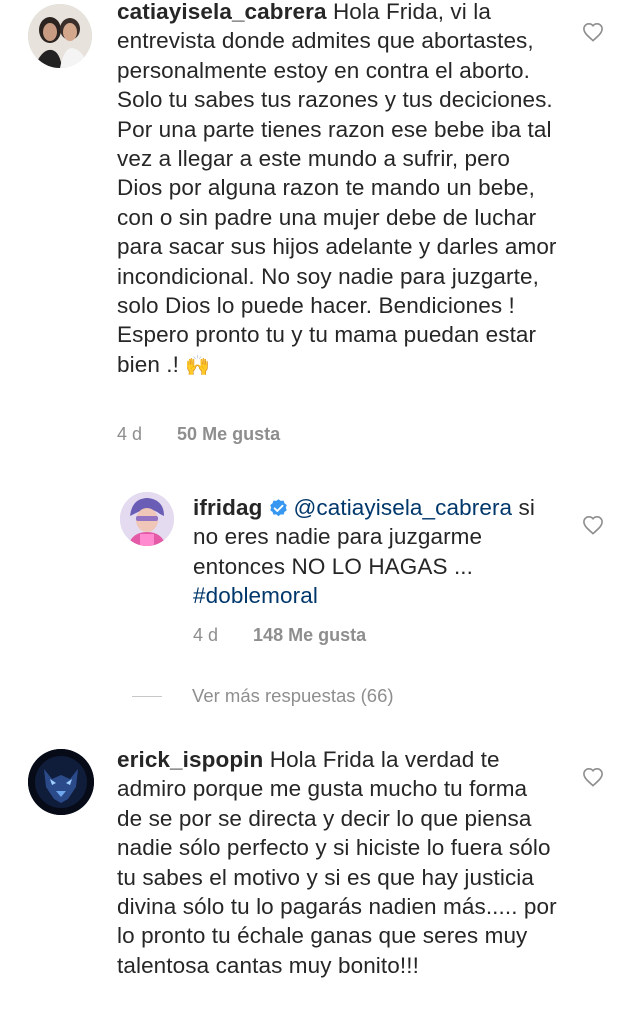 Image resolution: width=643 pixels, height=1024 pixels. What do you see at coordinates (130, 434) in the screenshot?
I see `comment-time: 4 d` at bounding box center [130, 434].